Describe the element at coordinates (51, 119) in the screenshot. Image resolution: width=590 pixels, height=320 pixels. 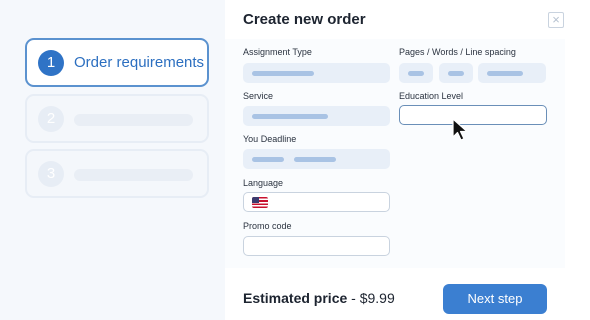
I see `step-number: 2` at that location.